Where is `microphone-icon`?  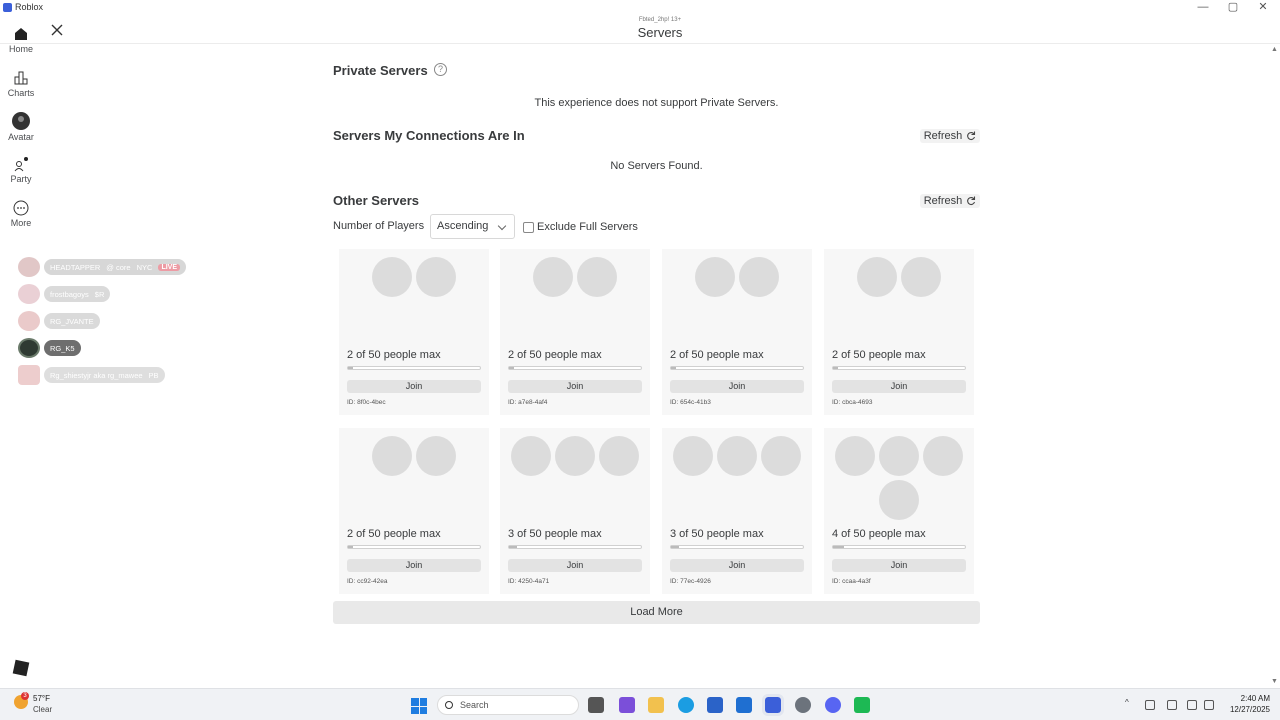 microphone-icon is located at coordinates (1172, 705).